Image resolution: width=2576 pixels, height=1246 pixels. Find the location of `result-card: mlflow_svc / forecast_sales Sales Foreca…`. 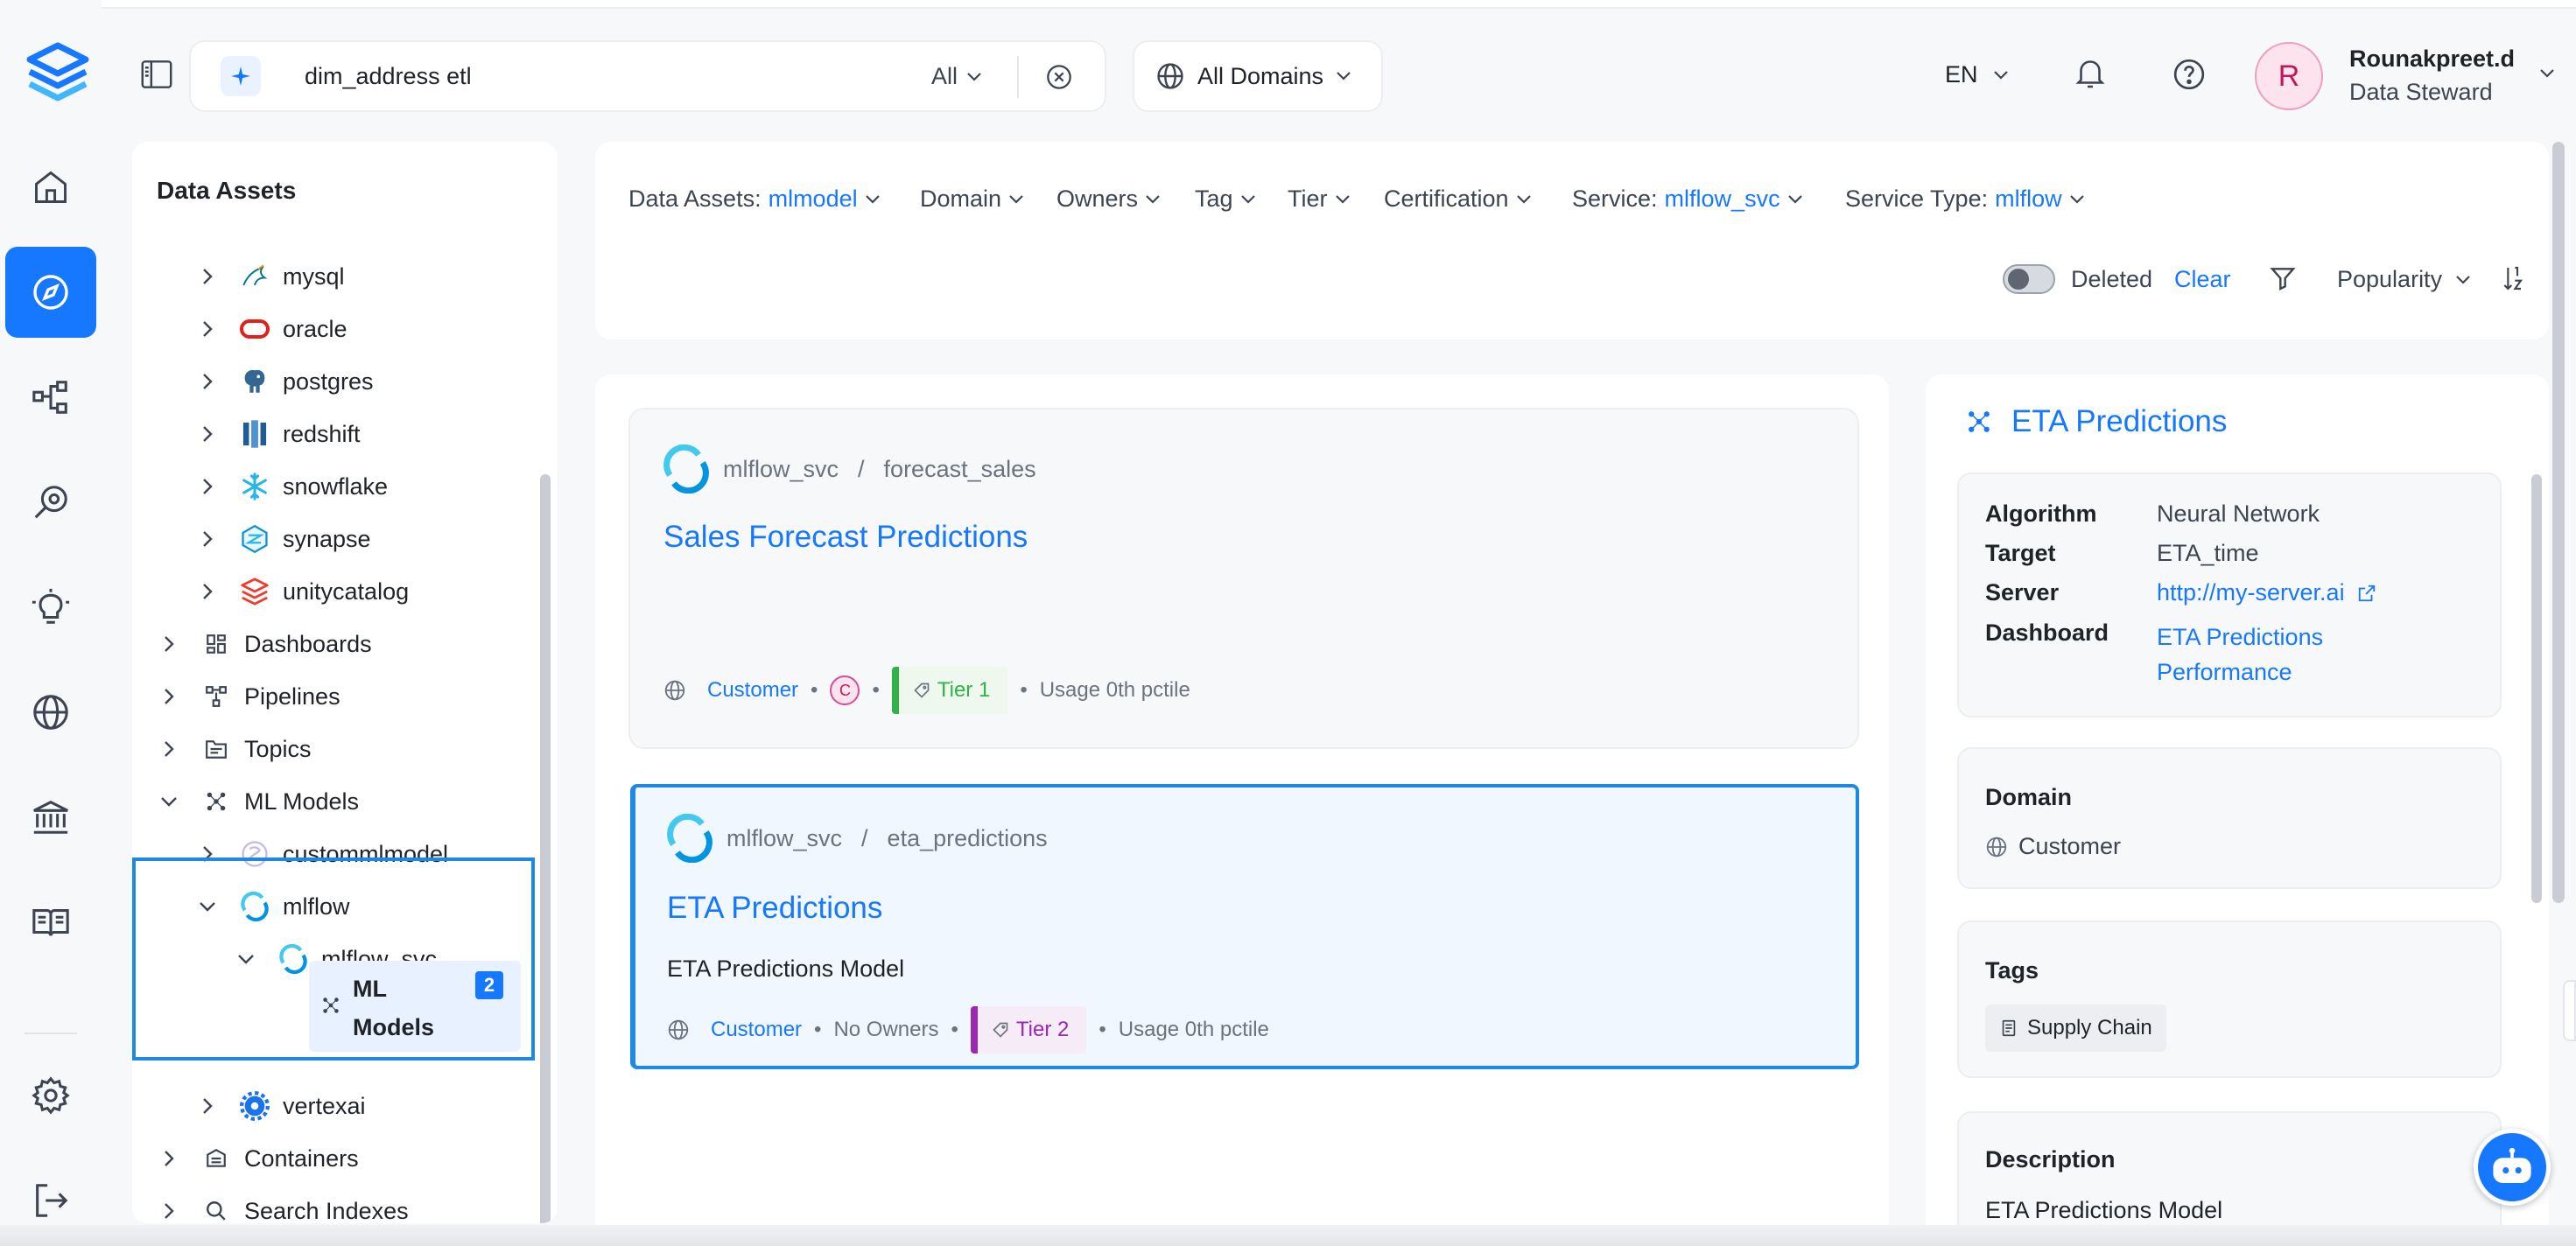

result-card: mlflow_svc / forecast_sales Sales Foreca… is located at coordinates (1243, 578).